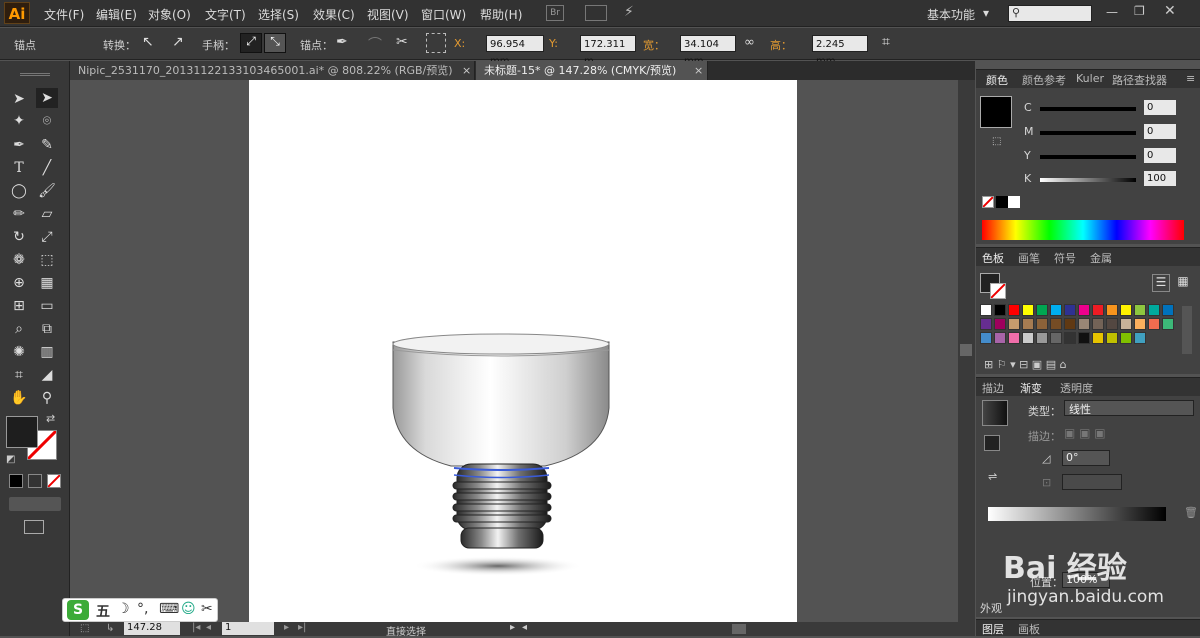 Image resolution: width=1200 pixels, height=638 pixels. What do you see at coordinates (47, 306) in the screenshot?
I see `gradient-tool-icon: ▭` at bounding box center [47, 306].